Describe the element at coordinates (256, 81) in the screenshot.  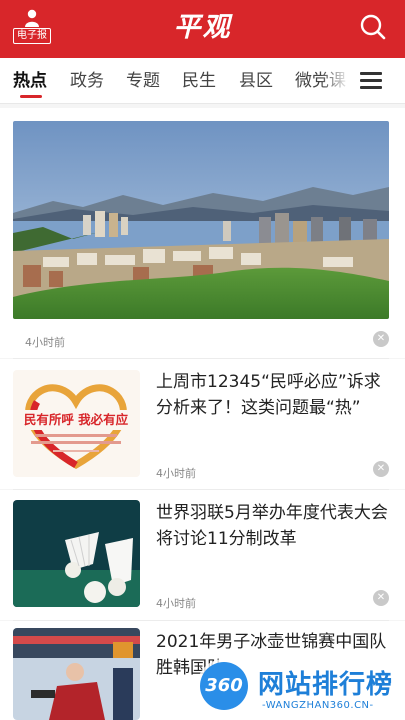
I see `tab-counties: 县区` at that location.